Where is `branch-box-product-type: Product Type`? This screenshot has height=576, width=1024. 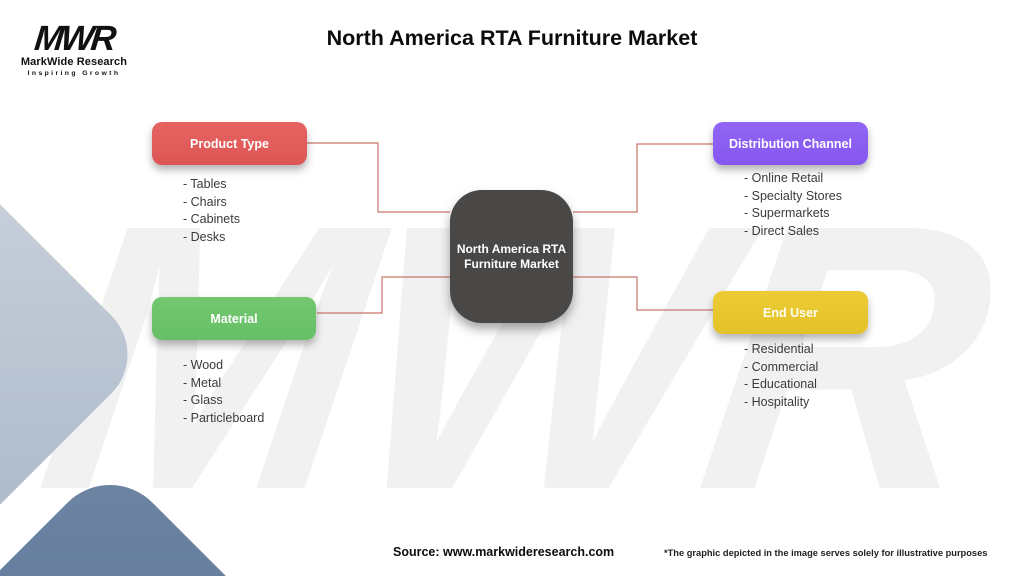 branch-box-product-type: Product Type is located at coordinates (229, 143).